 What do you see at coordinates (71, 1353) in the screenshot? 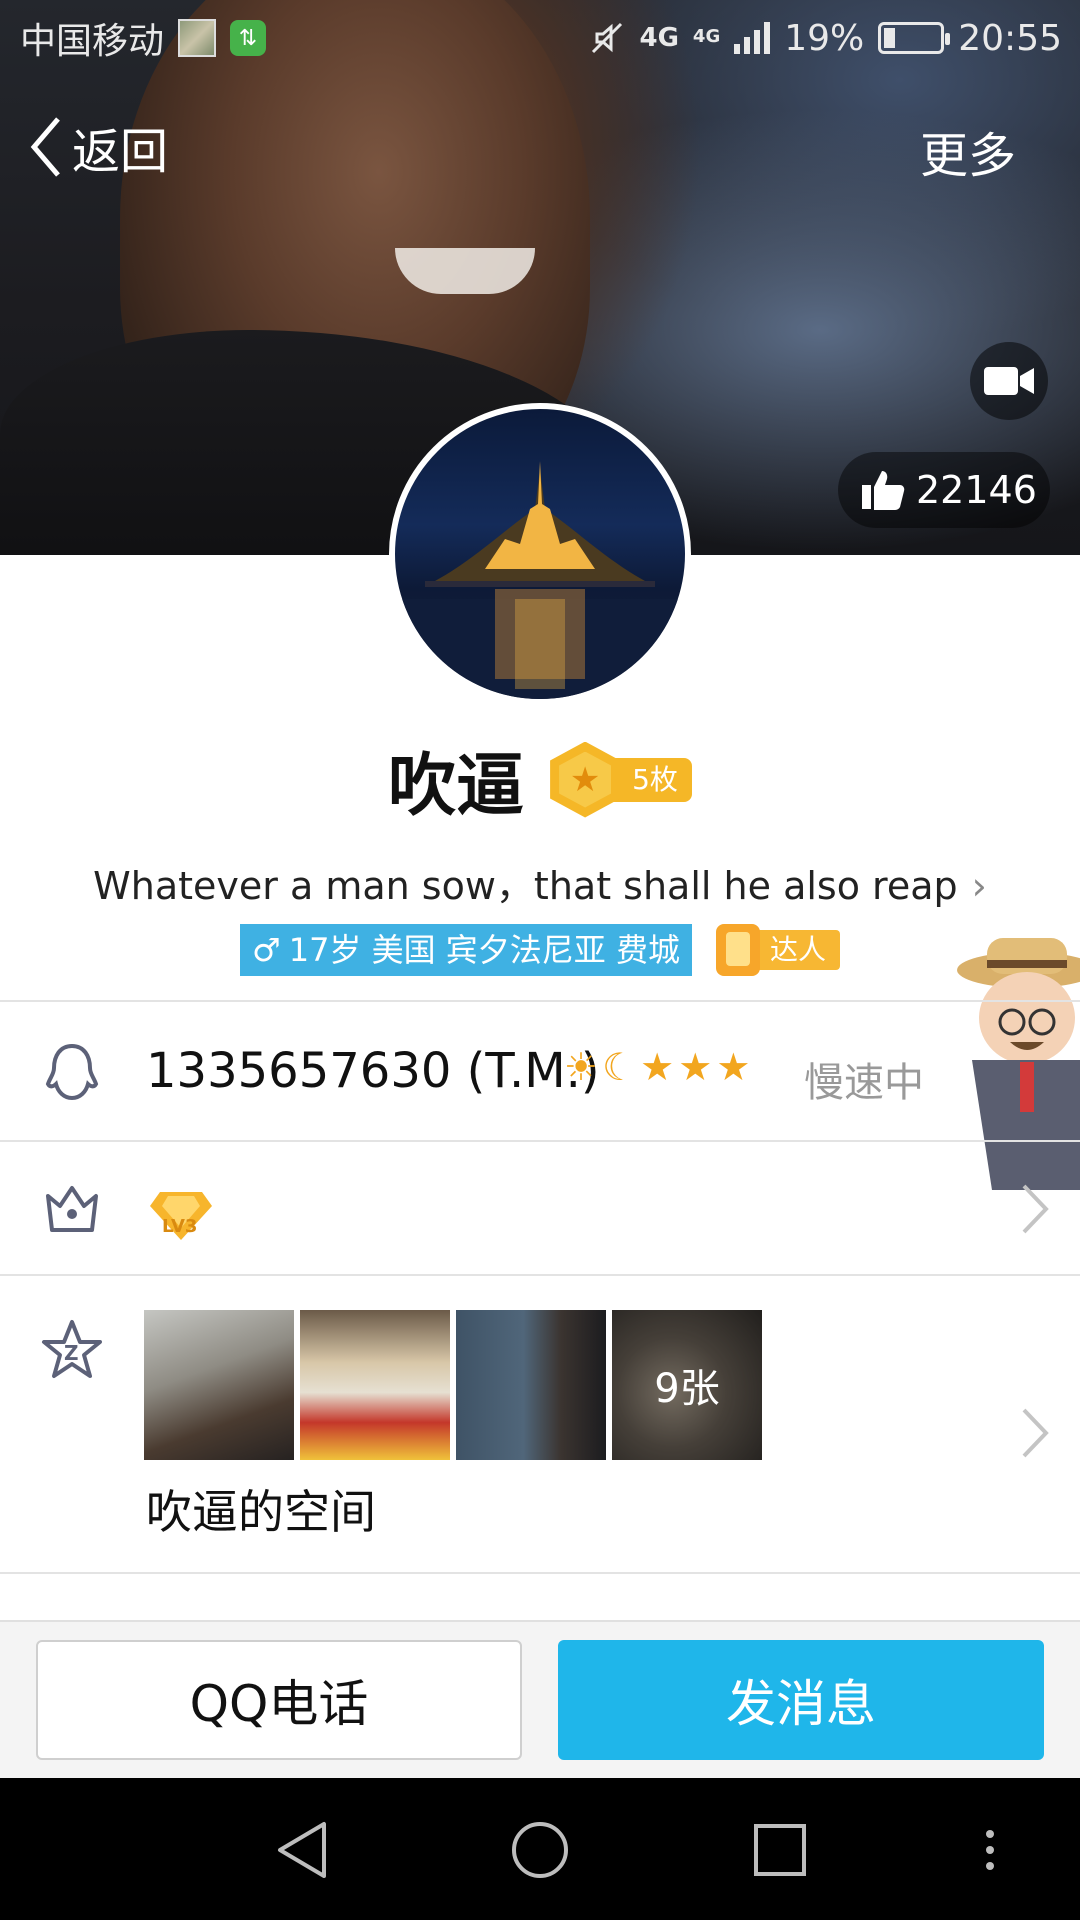
I see `svg-text: Z` at bounding box center [71, 1353].